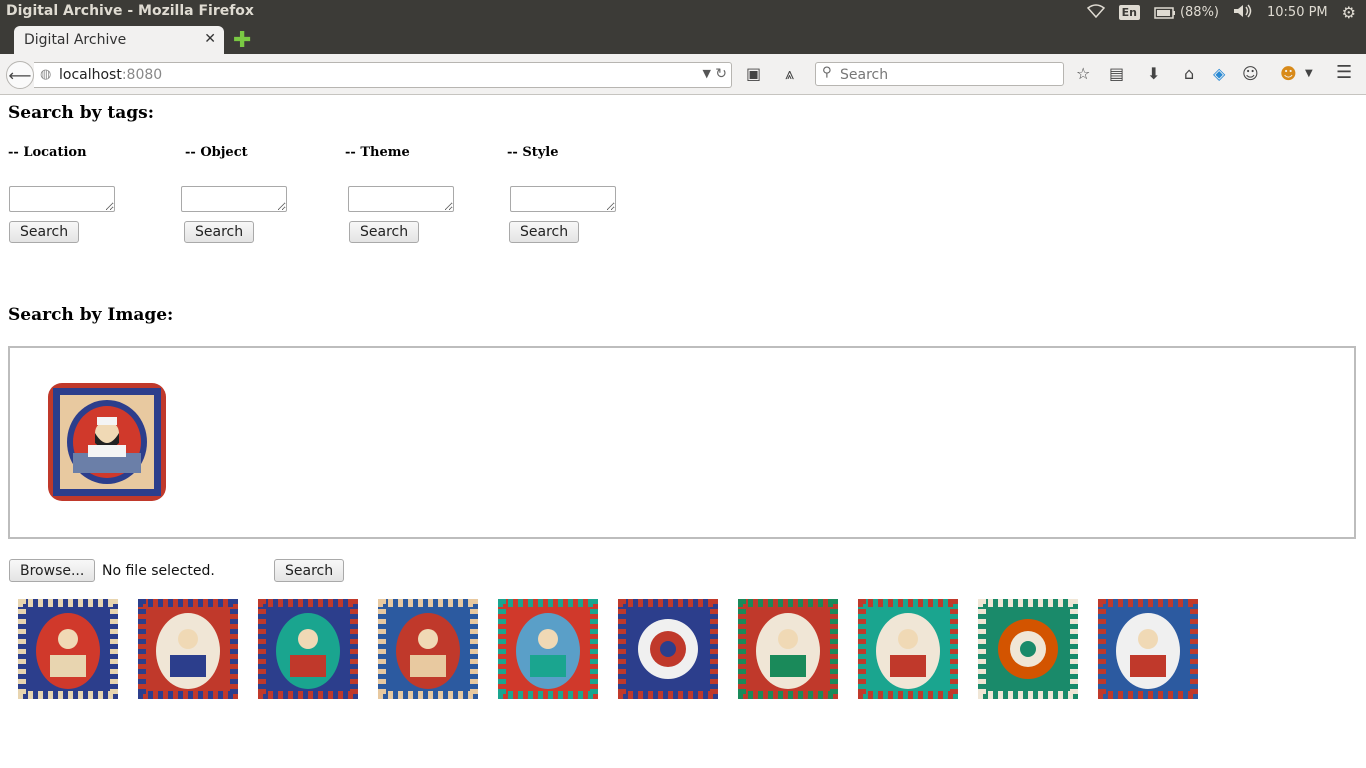  I want to click on keyboard-layout-indicator: En, so click(1129, 12).